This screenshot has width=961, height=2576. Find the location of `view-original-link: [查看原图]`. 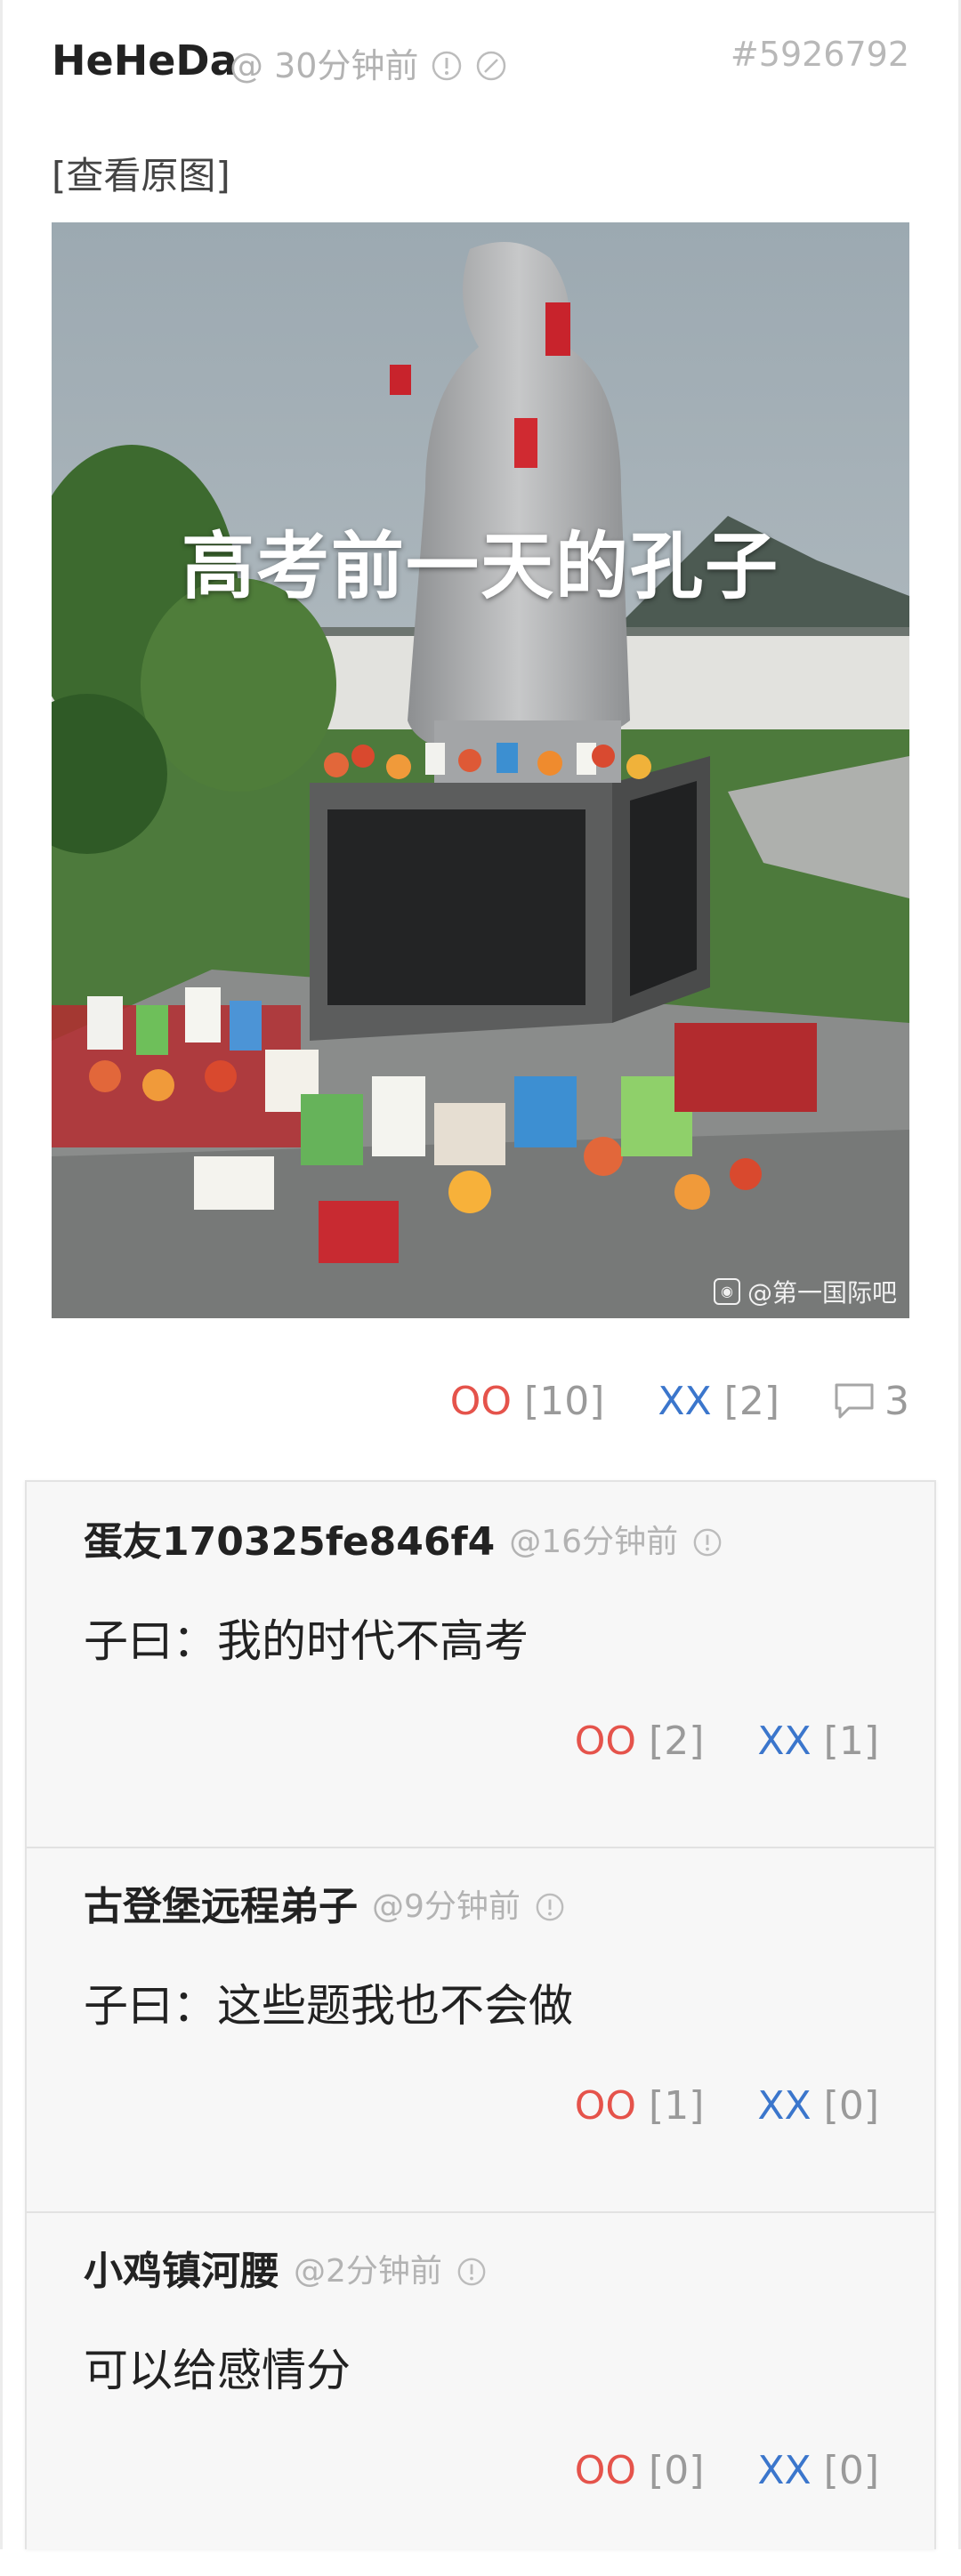

view-original-link: [查看原图] is located at coordinates (141, 176).